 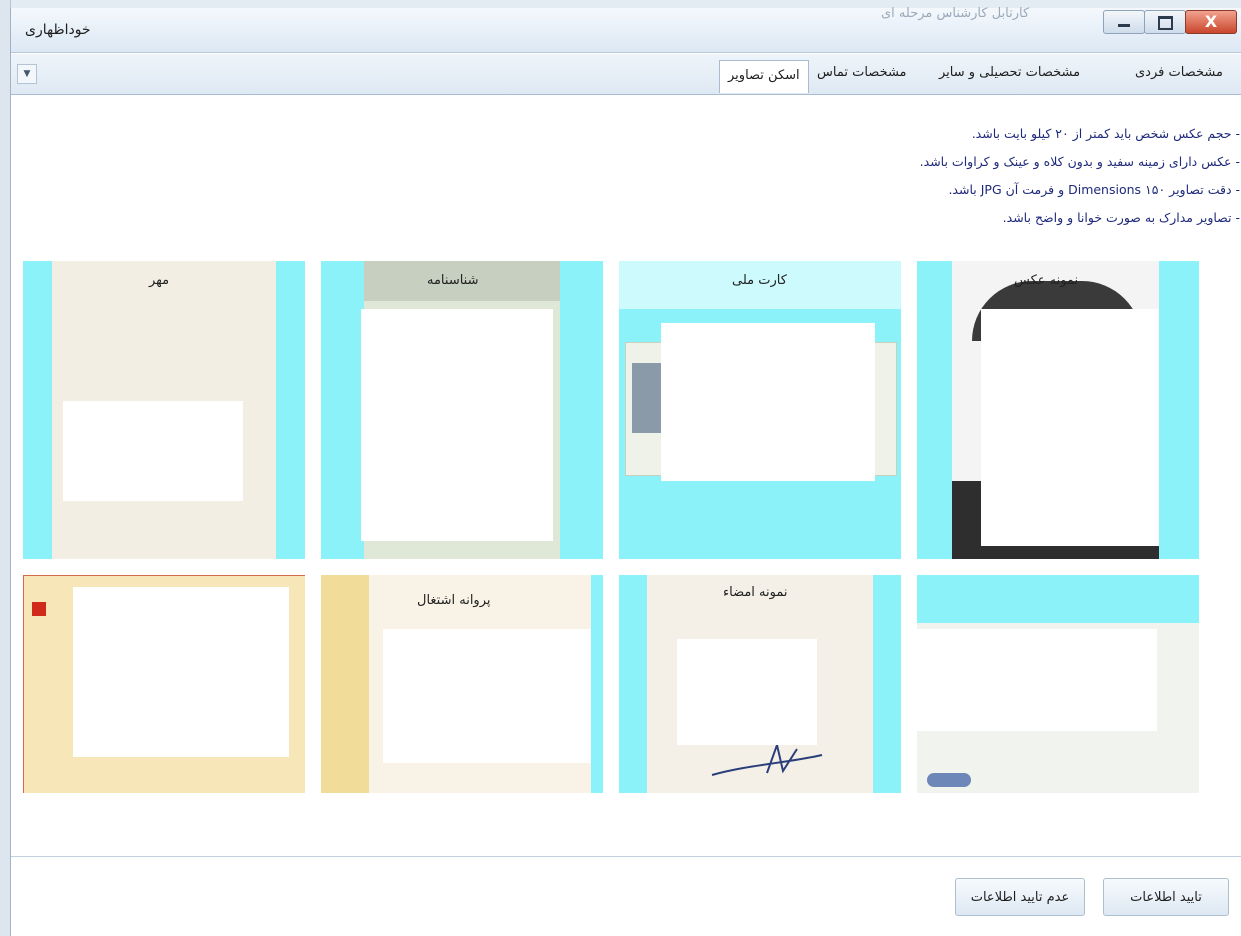 I want to click on minimize-icon, so click(x=1124, y=25).